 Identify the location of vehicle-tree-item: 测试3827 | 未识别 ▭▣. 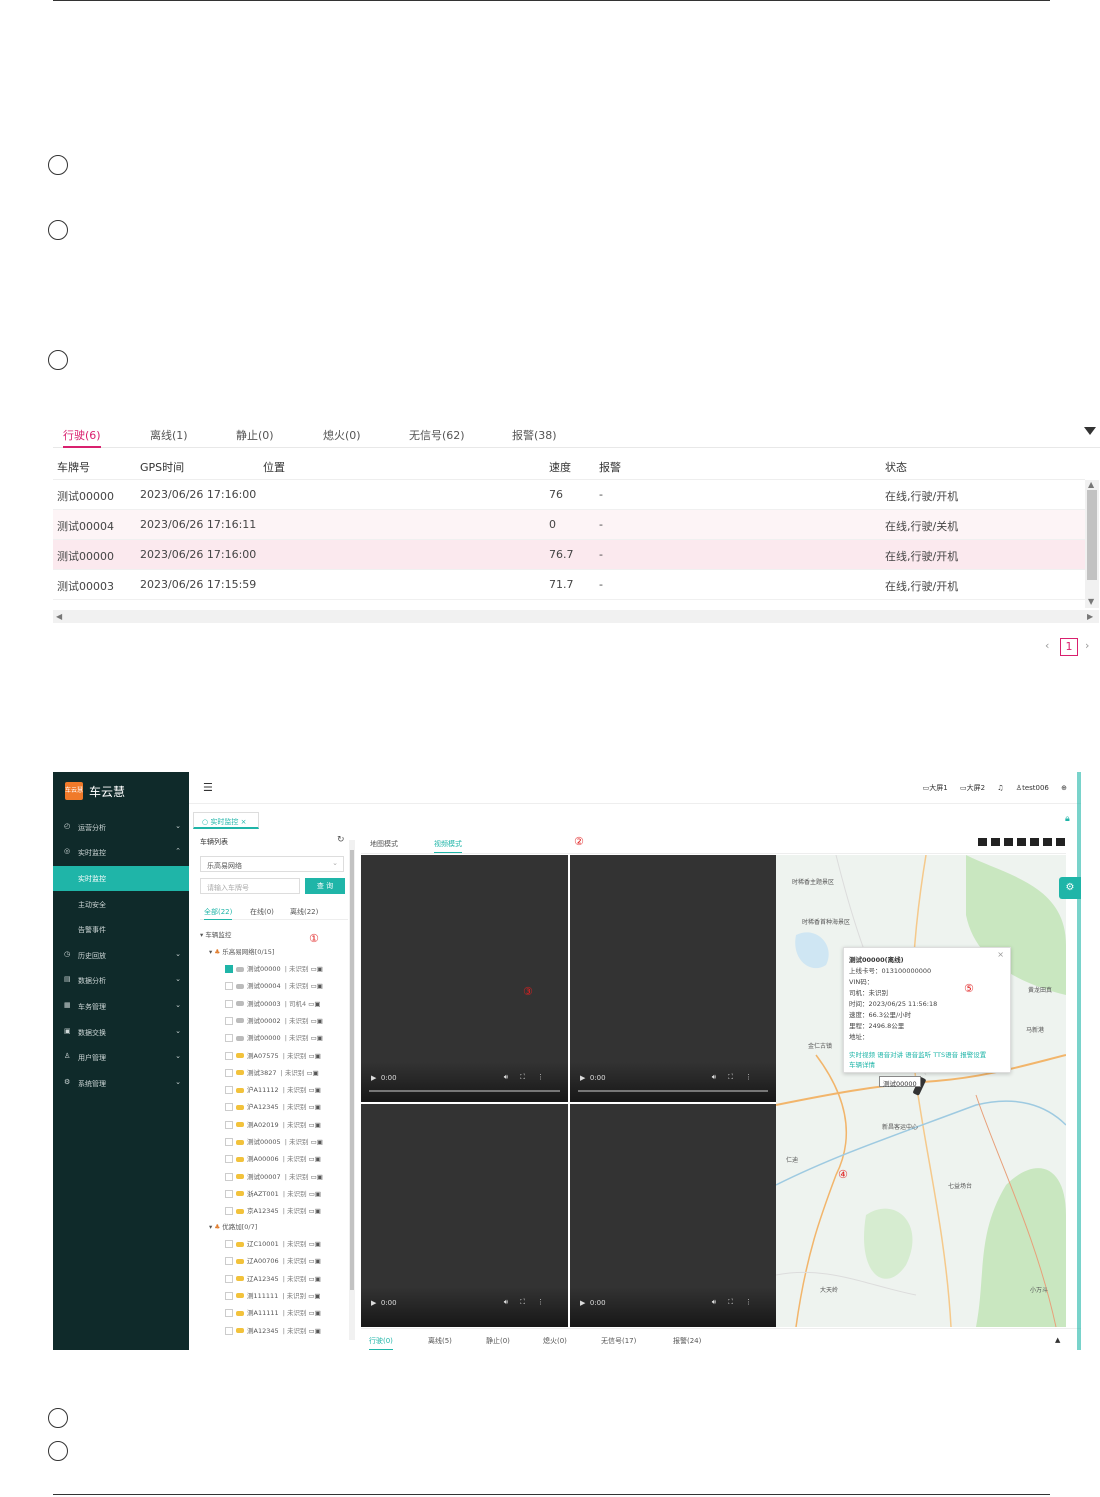
(272, 1075).